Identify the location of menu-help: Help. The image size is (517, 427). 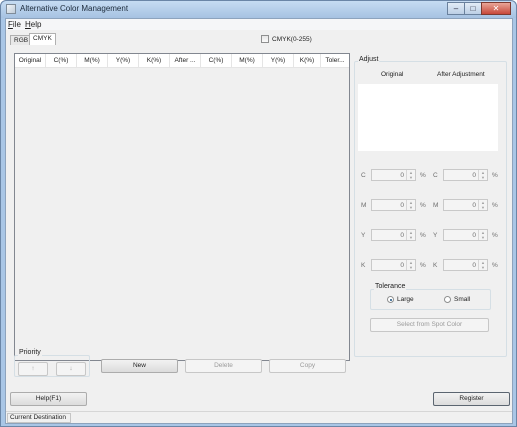
(33, 24).